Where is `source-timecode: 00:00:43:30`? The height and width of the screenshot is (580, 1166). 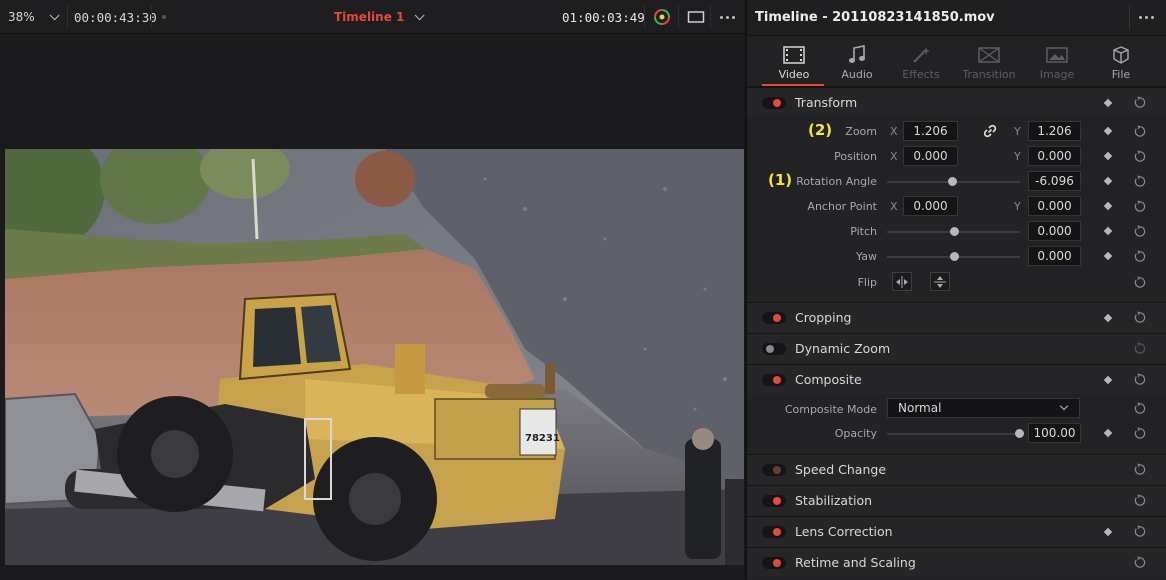
source-timecode: 00:00:43:30 is located at coordinates (115, 17).